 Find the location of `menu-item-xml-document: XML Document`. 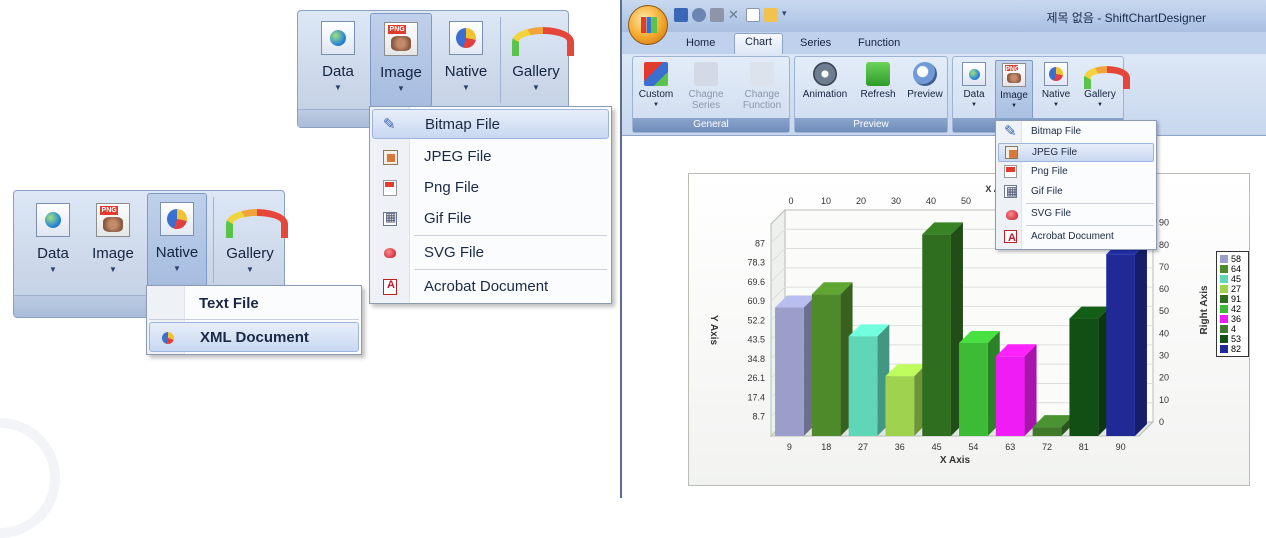

menu-item-xml-document: XML Document is located at coordinates (254, 337).